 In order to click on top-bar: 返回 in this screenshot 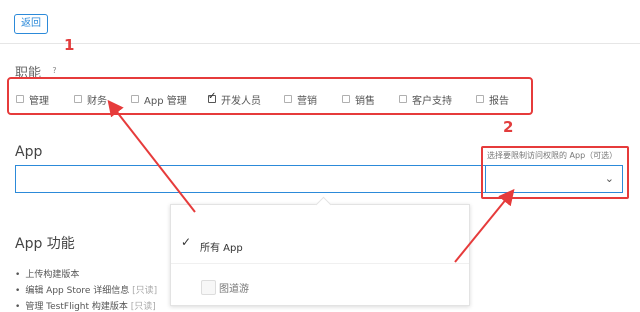, I will do `click(320, 22)`.